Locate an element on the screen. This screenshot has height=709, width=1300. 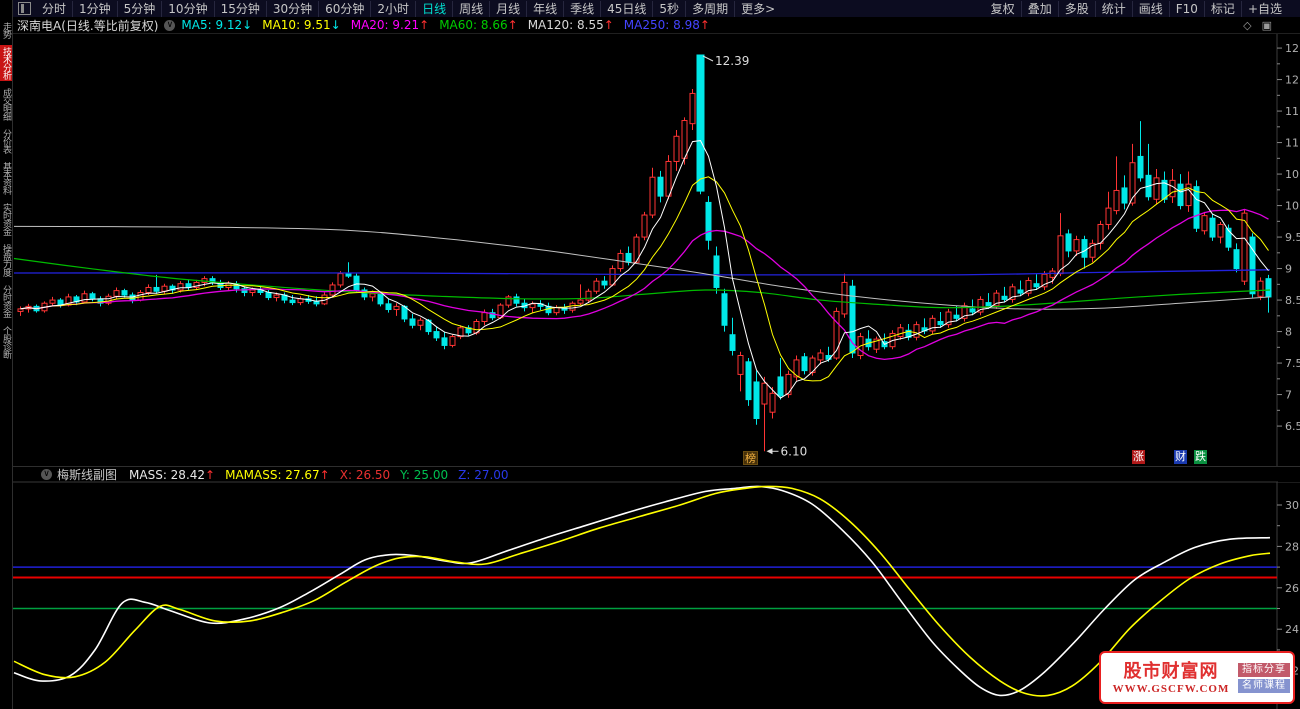
menu-item-5分钟: 5分钟 is located at coordinates (139, 8).